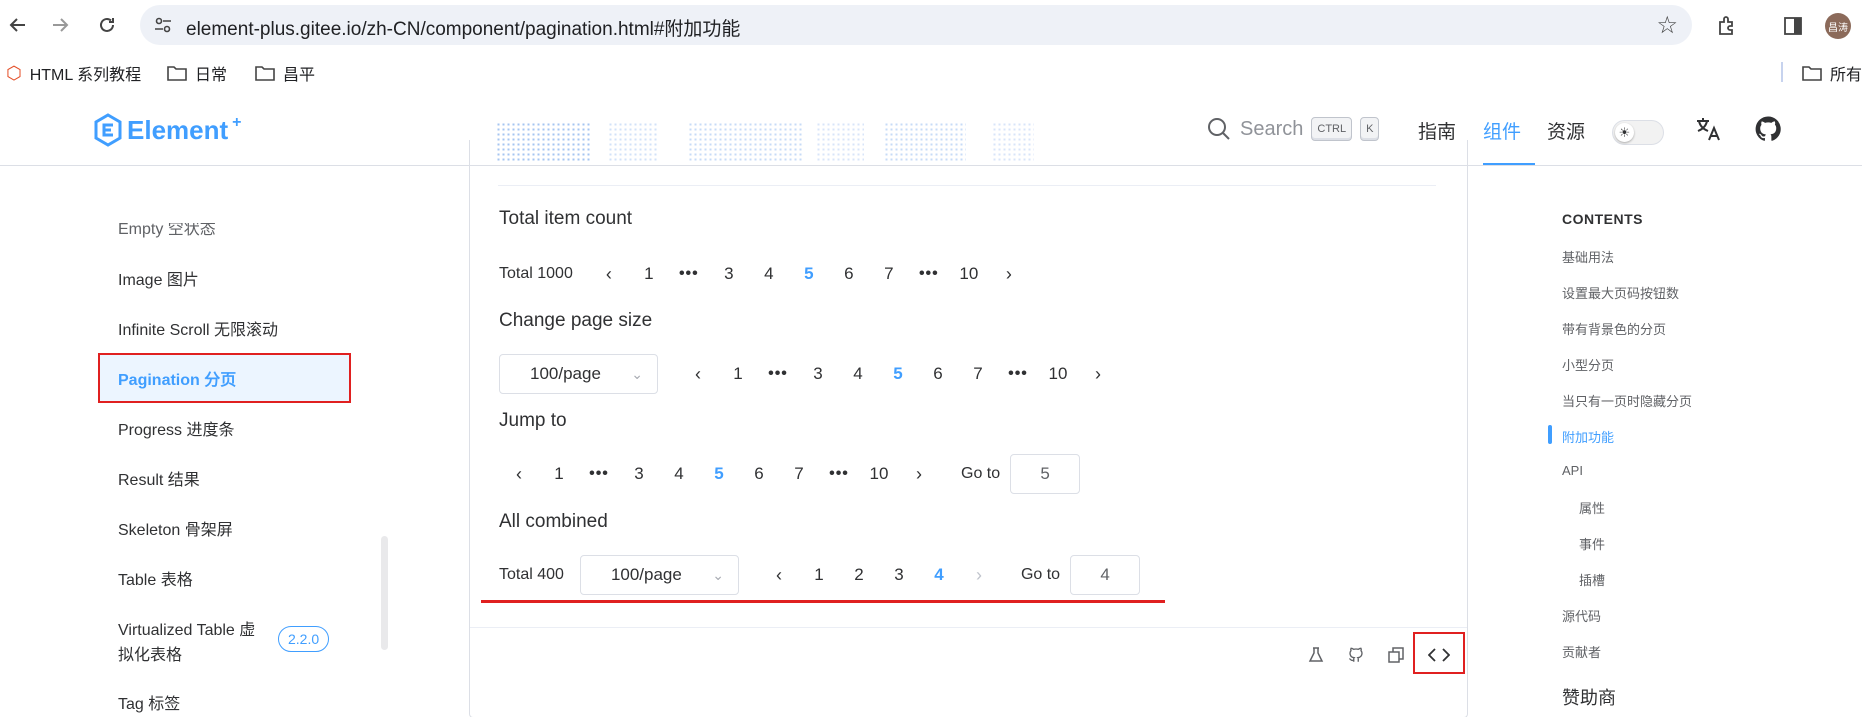 The width and height of the screenshot is (1862, 717). What do you see at coordinates (566, 218) in the screenshot?
I see `section-title-total: Total item count` at bounding box center [566, 218].